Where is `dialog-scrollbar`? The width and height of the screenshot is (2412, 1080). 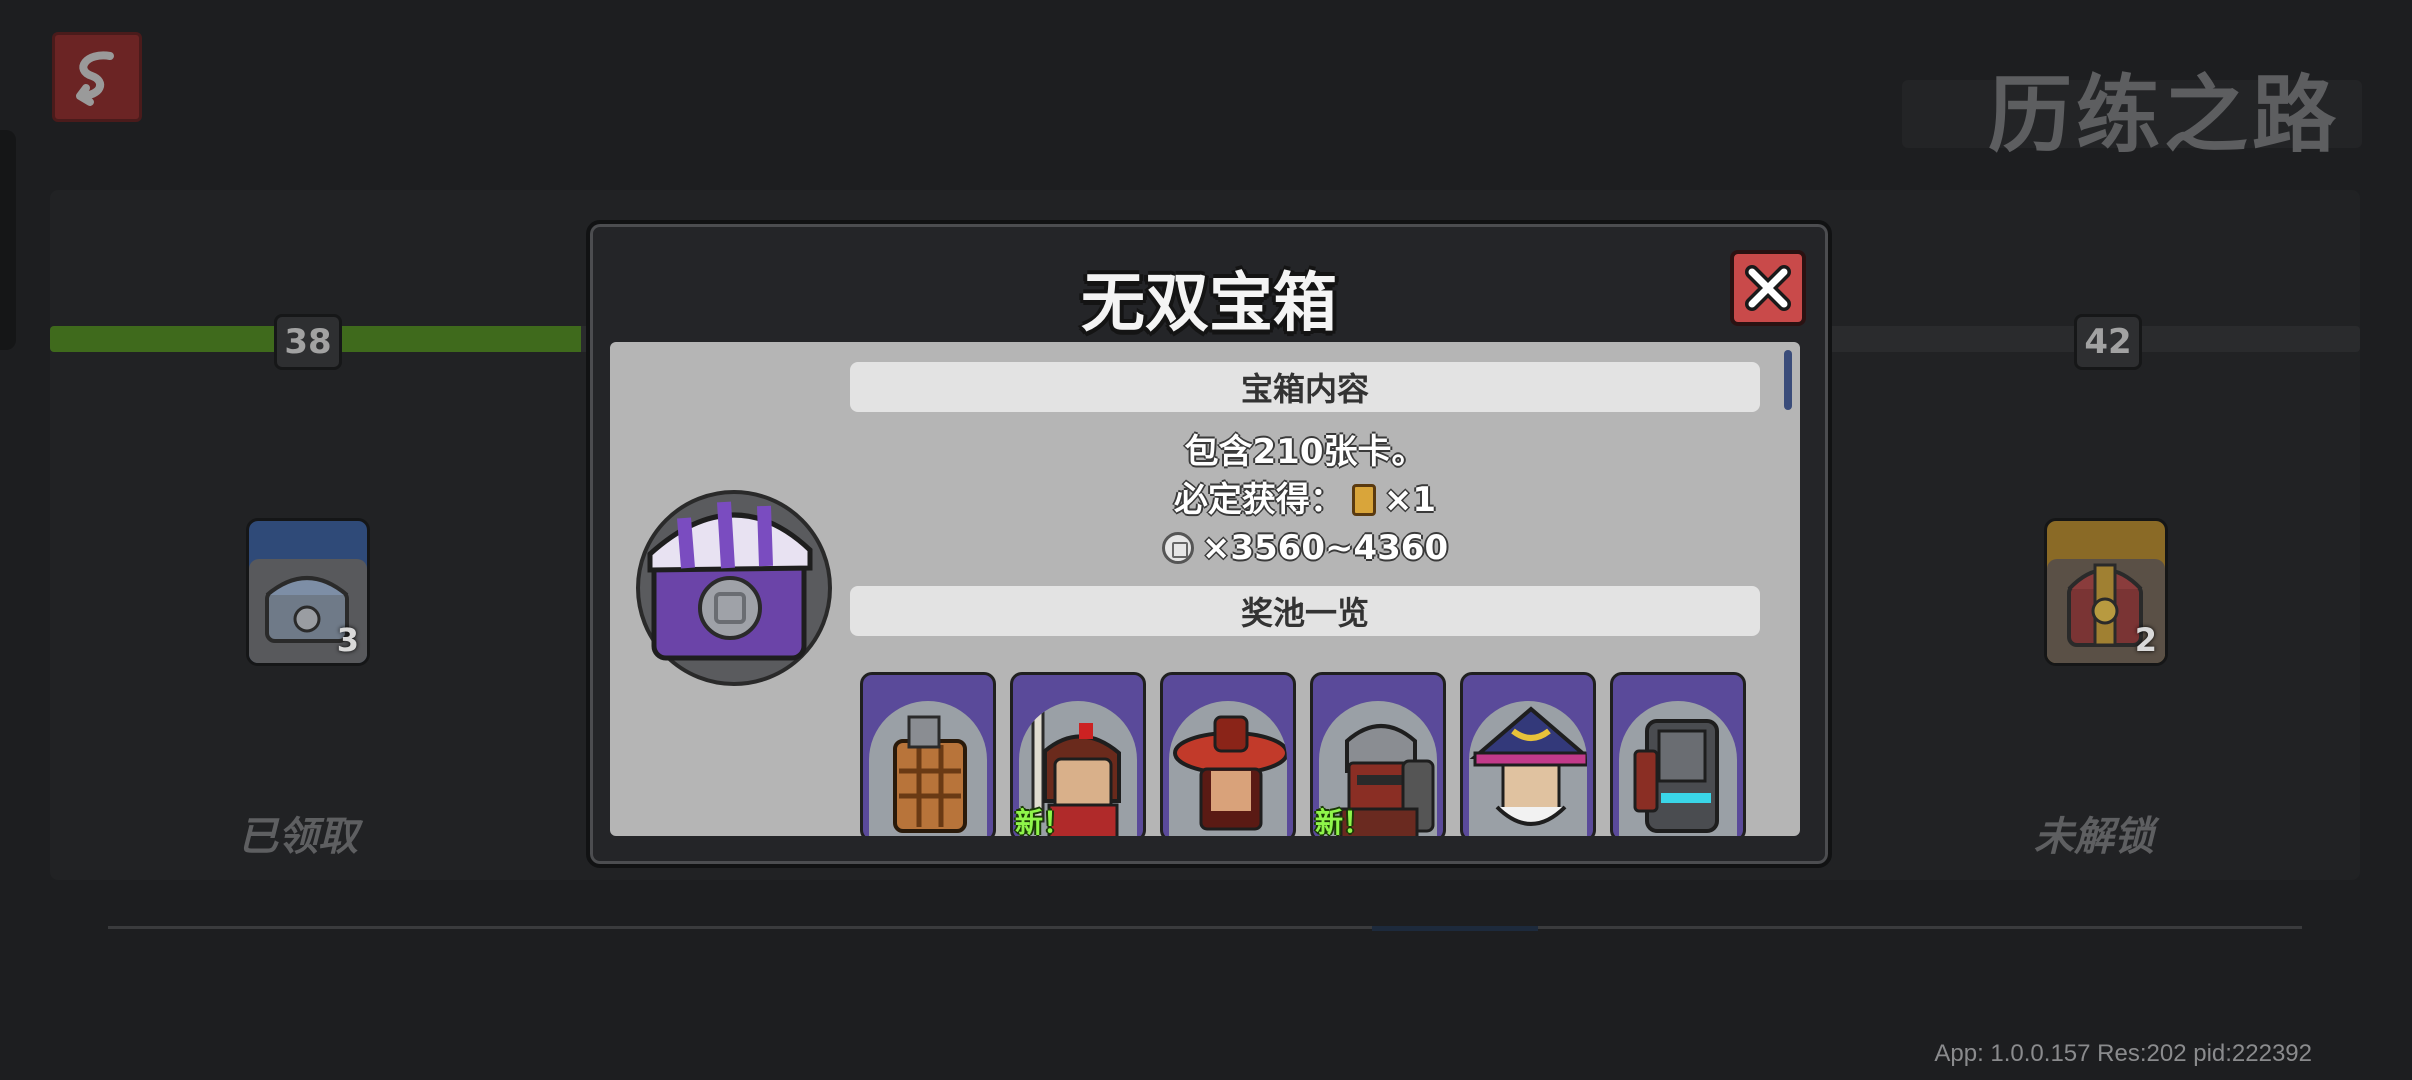
dialog-scrollbar is located at coordinates (1788, 380).